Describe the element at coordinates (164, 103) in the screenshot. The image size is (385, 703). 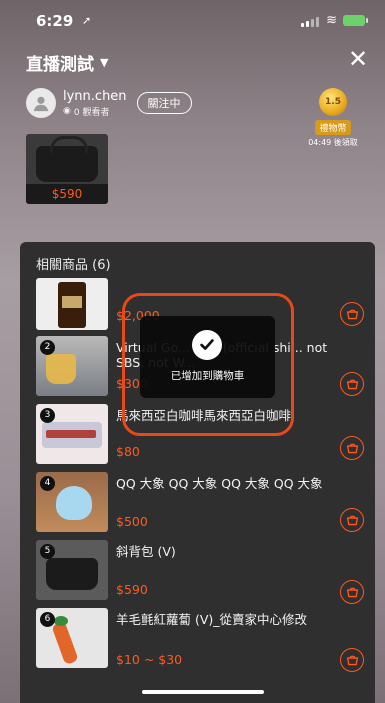
I see `follow-button: 關注中` at that location.